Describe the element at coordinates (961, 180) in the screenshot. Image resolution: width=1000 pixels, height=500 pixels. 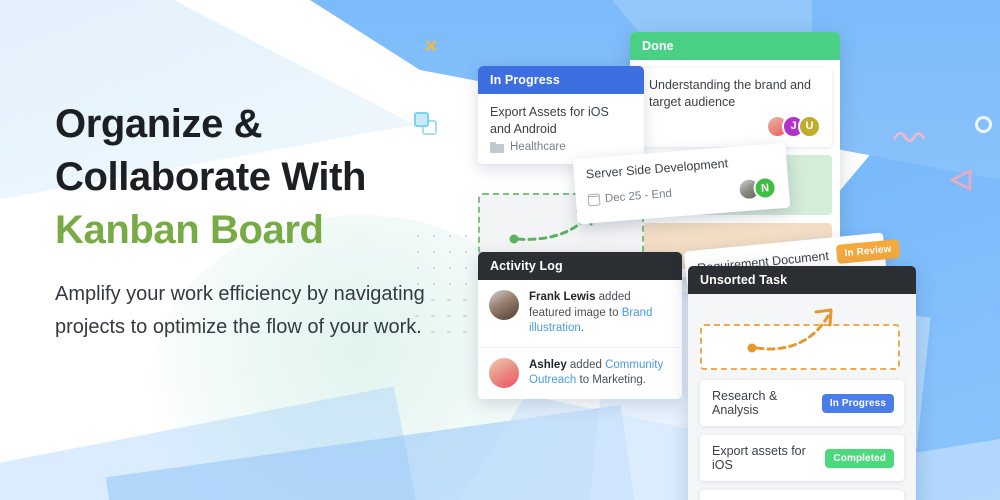
I see `triangle-outline-icon` at that location.